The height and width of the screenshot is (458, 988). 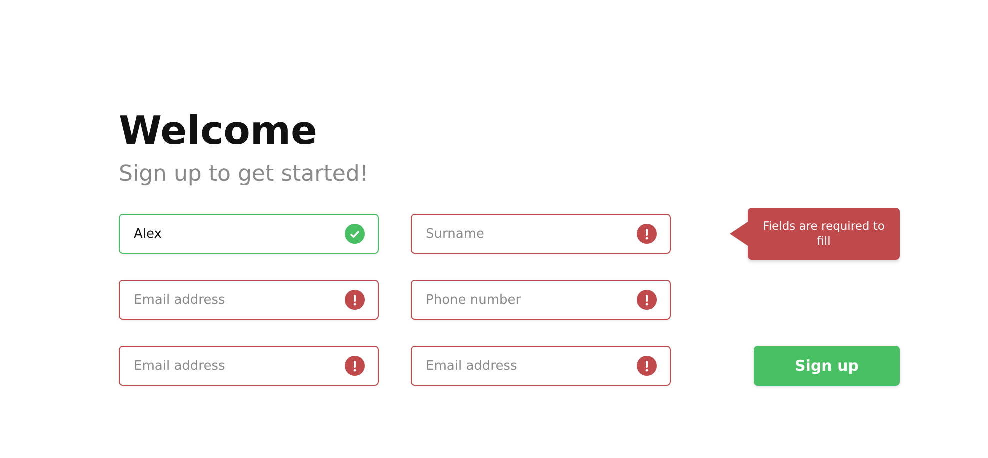 What do you see at coordinates (541, 300) in the screenshot?
I see `input-field: Phone number` at bounding box center [541, 300].